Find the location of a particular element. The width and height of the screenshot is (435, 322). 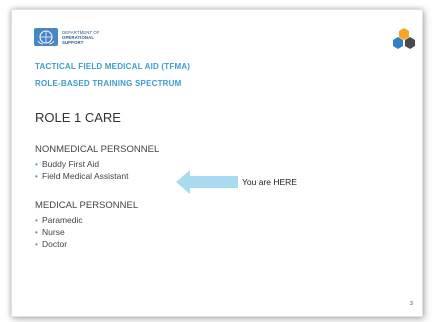

list-item-label: Paramedic is located at coordinates (62, 220).